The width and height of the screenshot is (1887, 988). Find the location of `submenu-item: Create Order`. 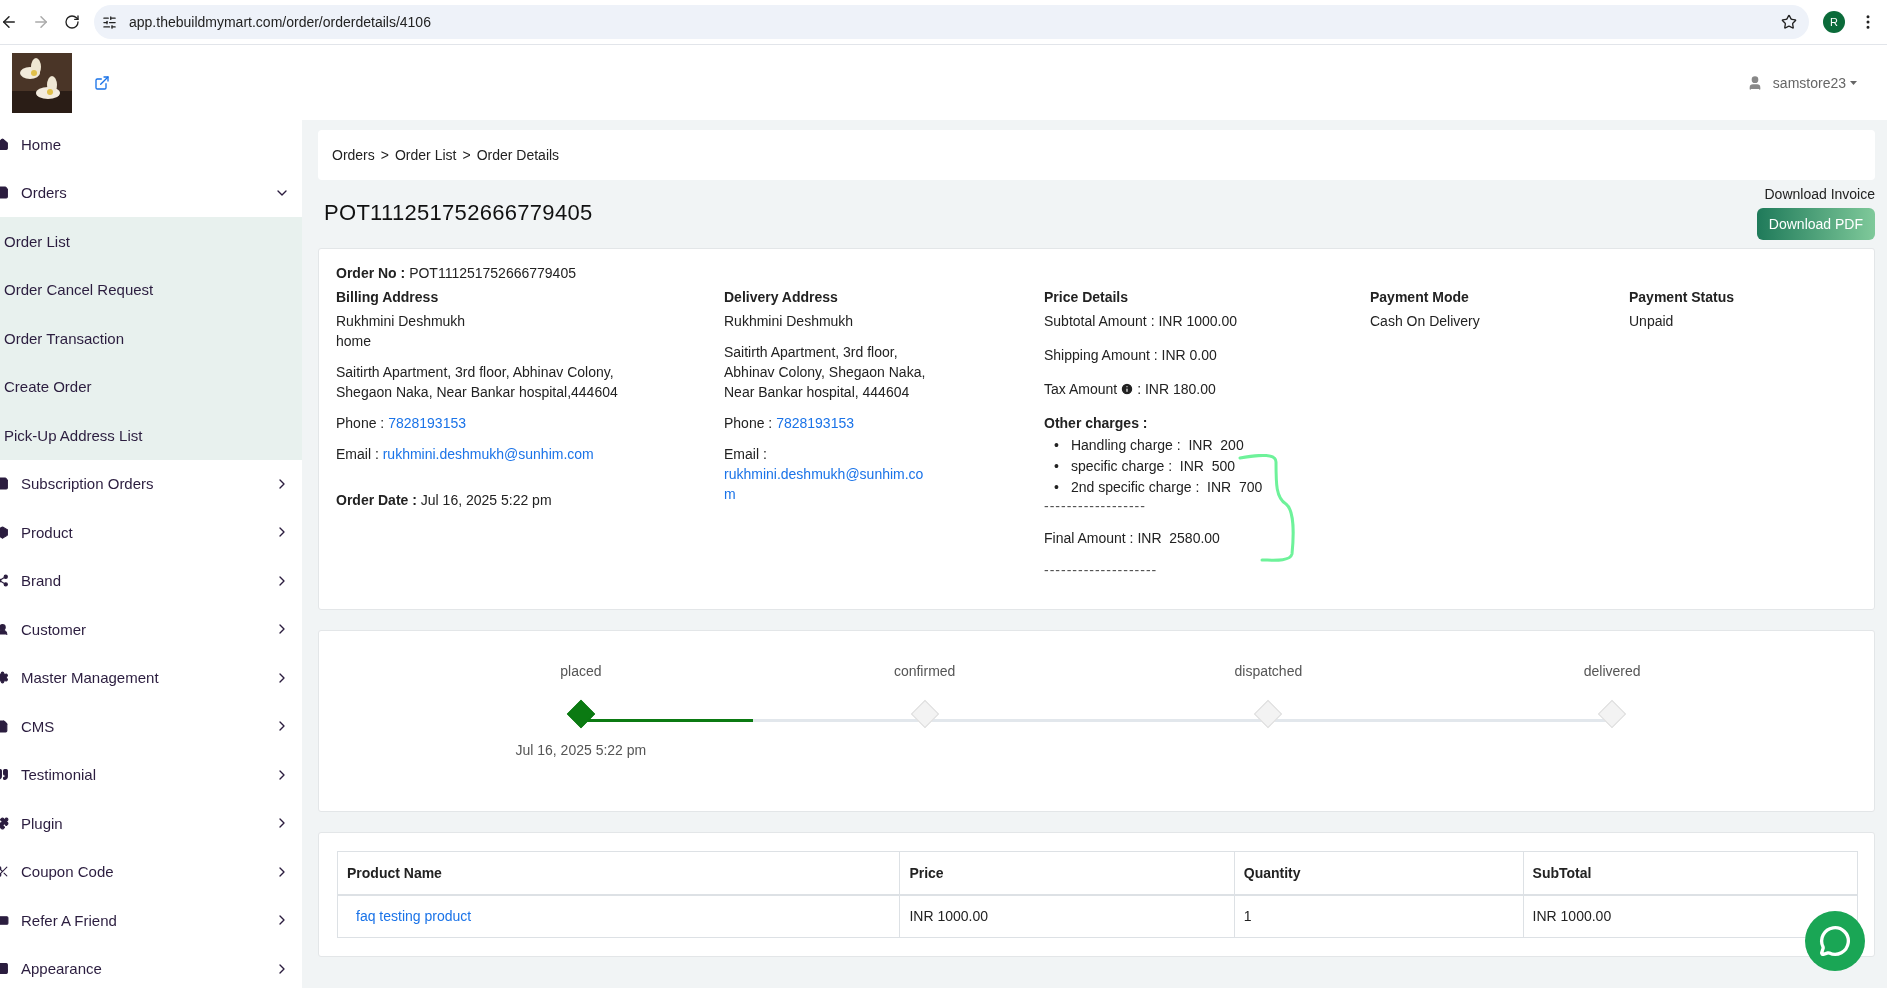

submenu-item: Create Order is located at coordinates (151, 386).